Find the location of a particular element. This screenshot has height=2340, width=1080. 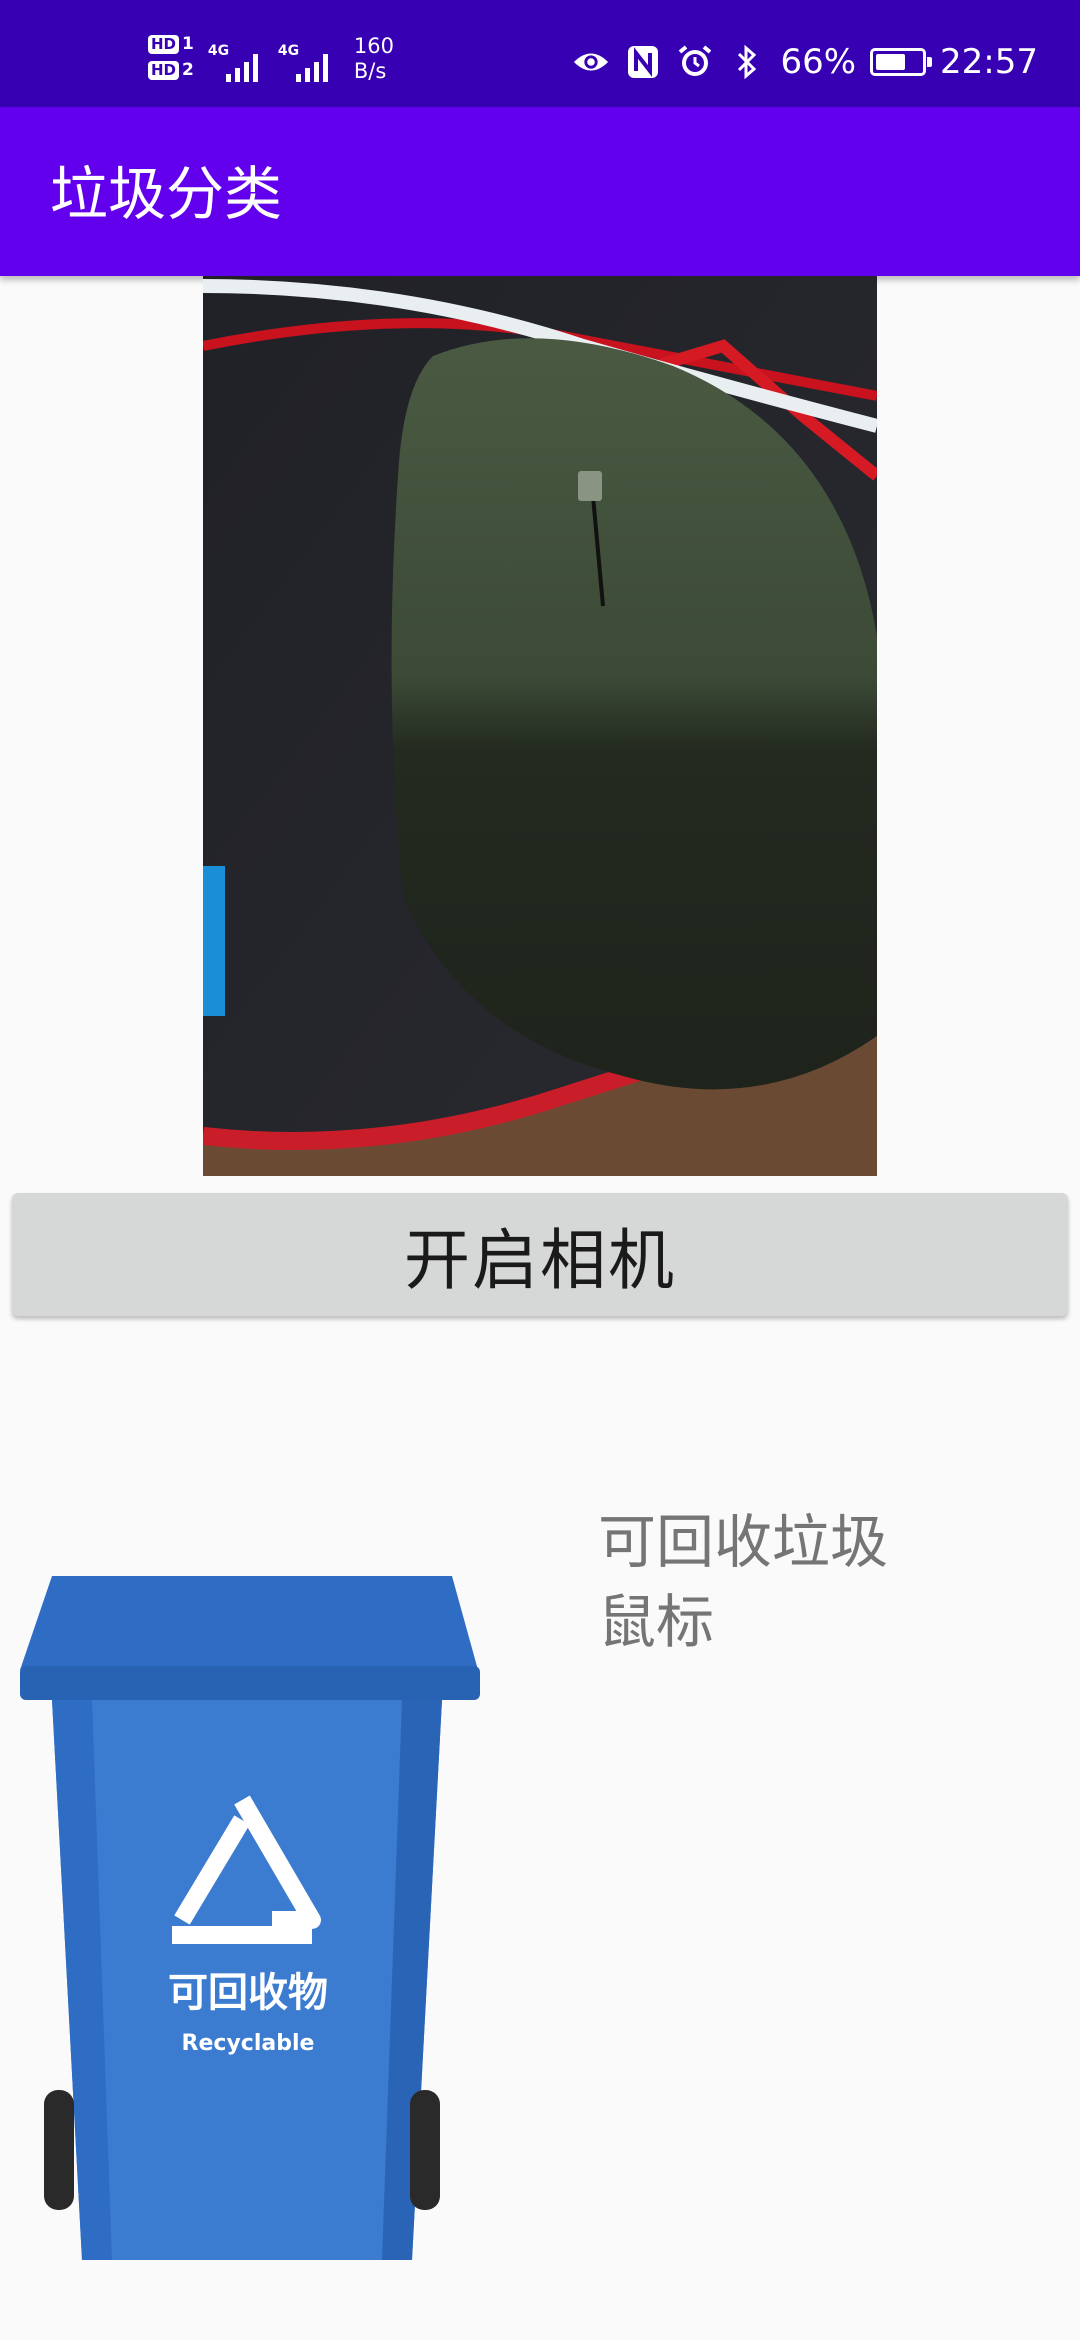

classification-result: 可回收垃圾 鼠标 is located at coordinates (743, 1582).